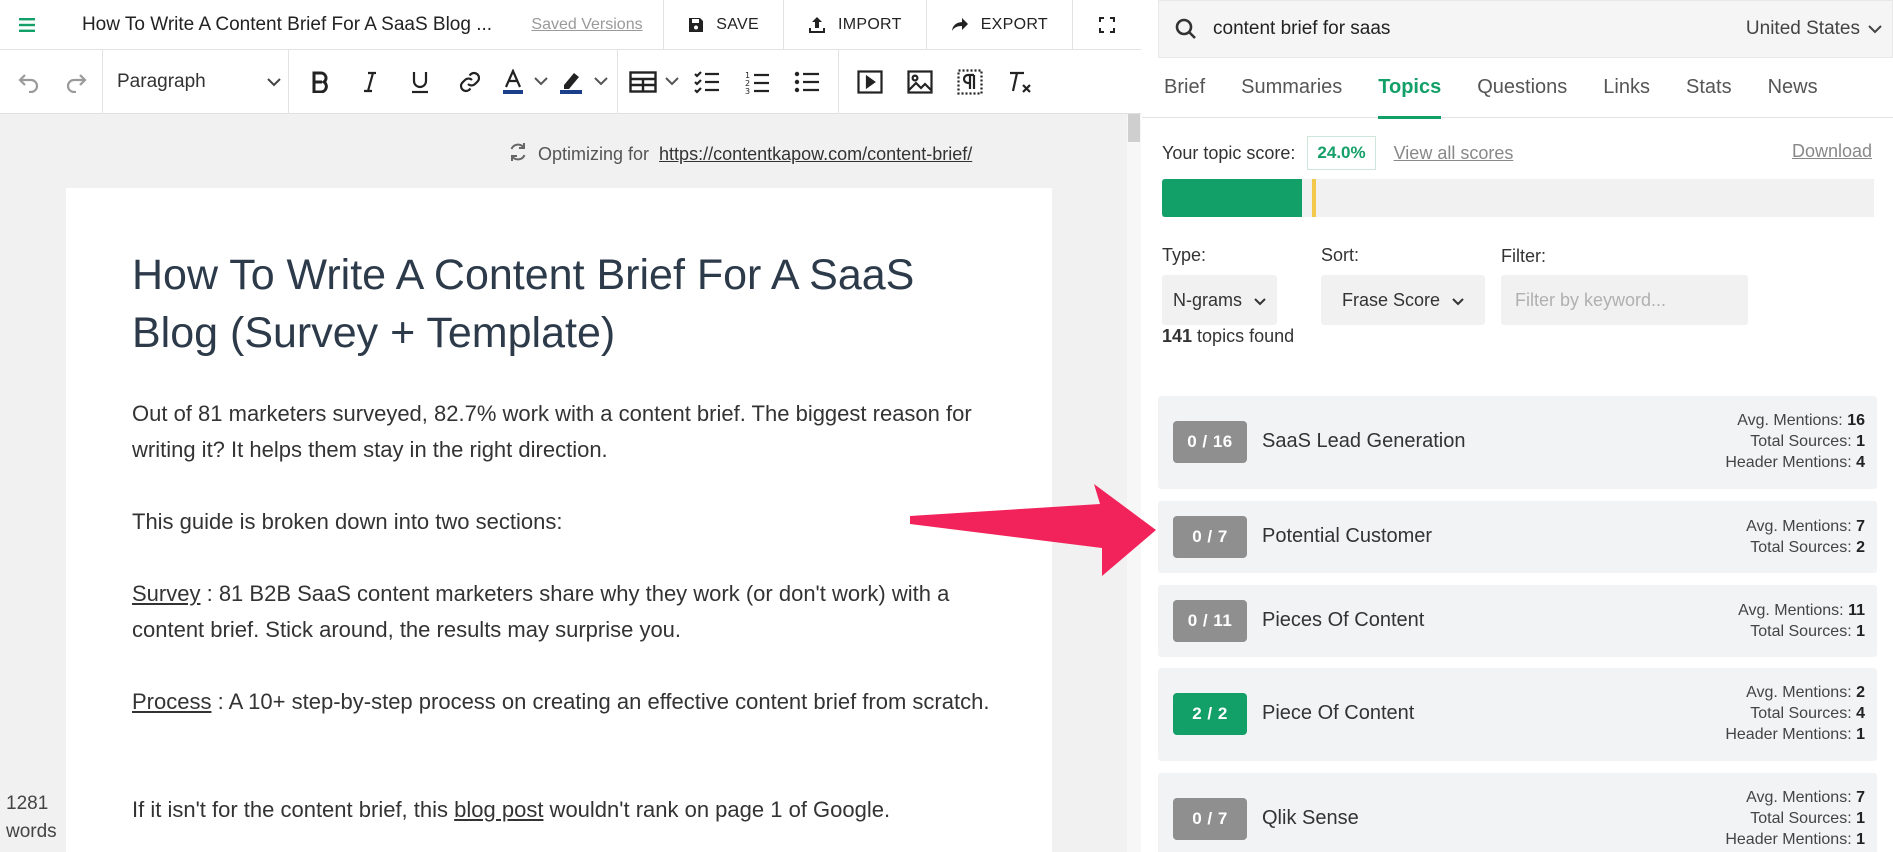 This screenshot has height=852, width=1893. What do you see at coordinates (1210, 537) in the screenshot?
I see `topic-usage-badge: 0 / 7` at bounding box center [1210, 537].